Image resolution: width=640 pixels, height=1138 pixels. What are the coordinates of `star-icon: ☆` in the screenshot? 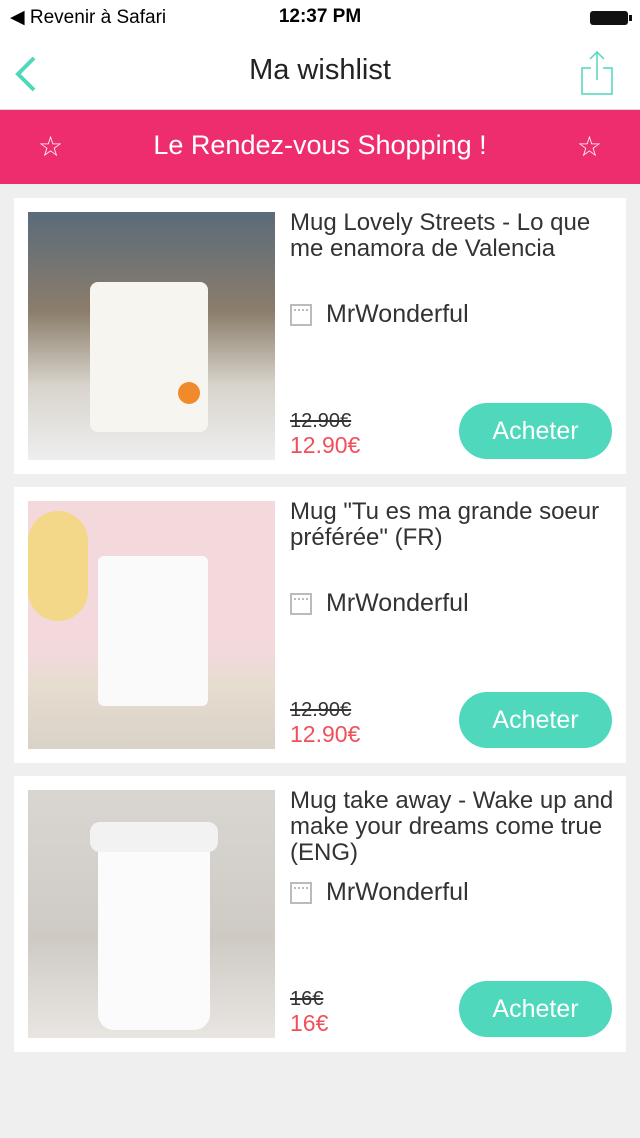 It's located at (589, 146).